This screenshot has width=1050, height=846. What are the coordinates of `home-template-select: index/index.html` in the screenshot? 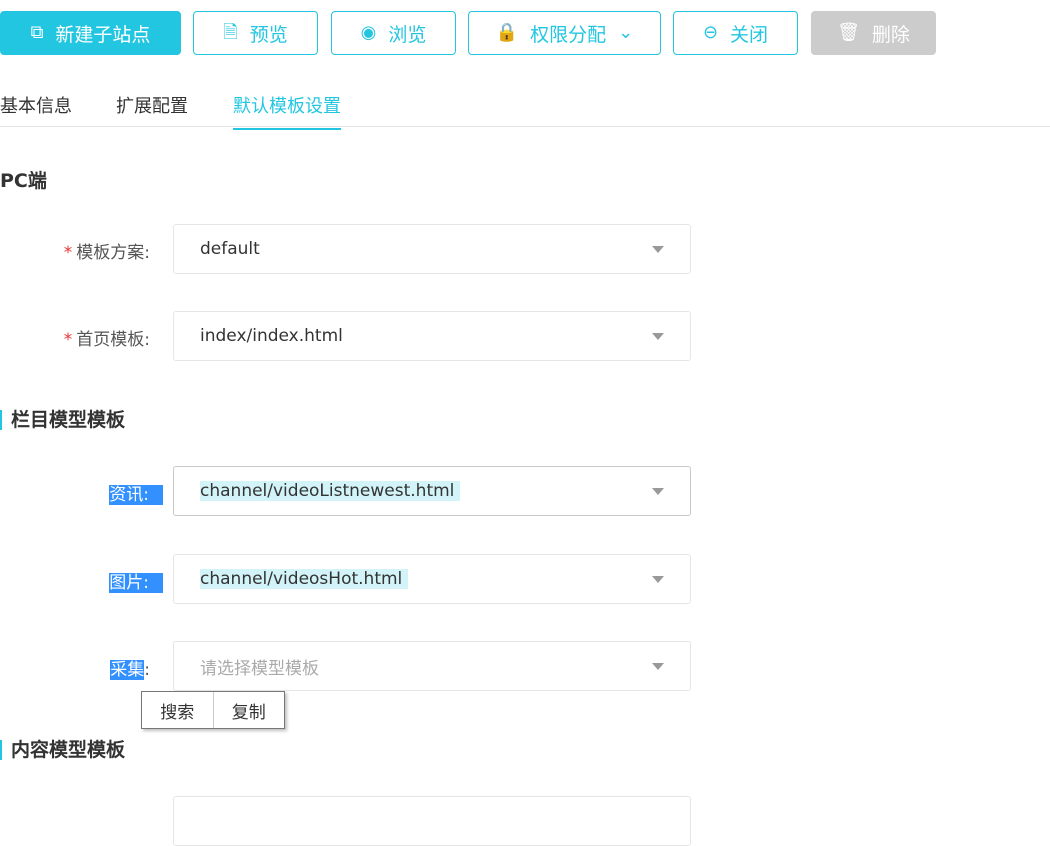 It's located at (432, 336).